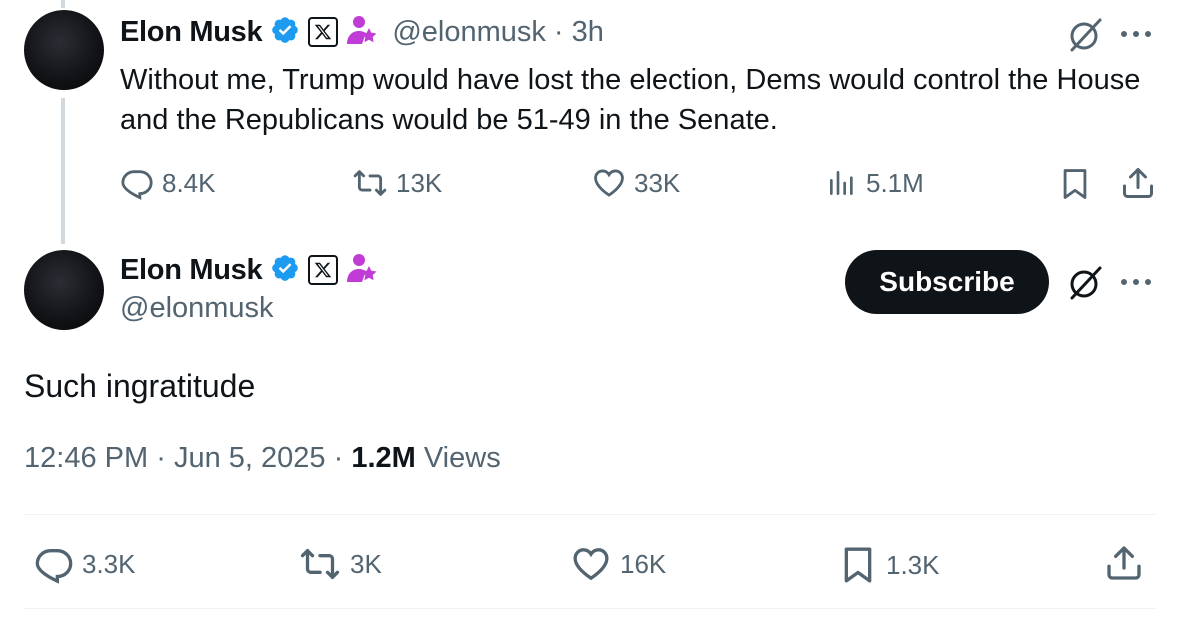 This screenshot has width=1194, height=636. Describe the element at coordinates (189, 182) in the screenshot. I see `reply-count: 8.4K` at that location.